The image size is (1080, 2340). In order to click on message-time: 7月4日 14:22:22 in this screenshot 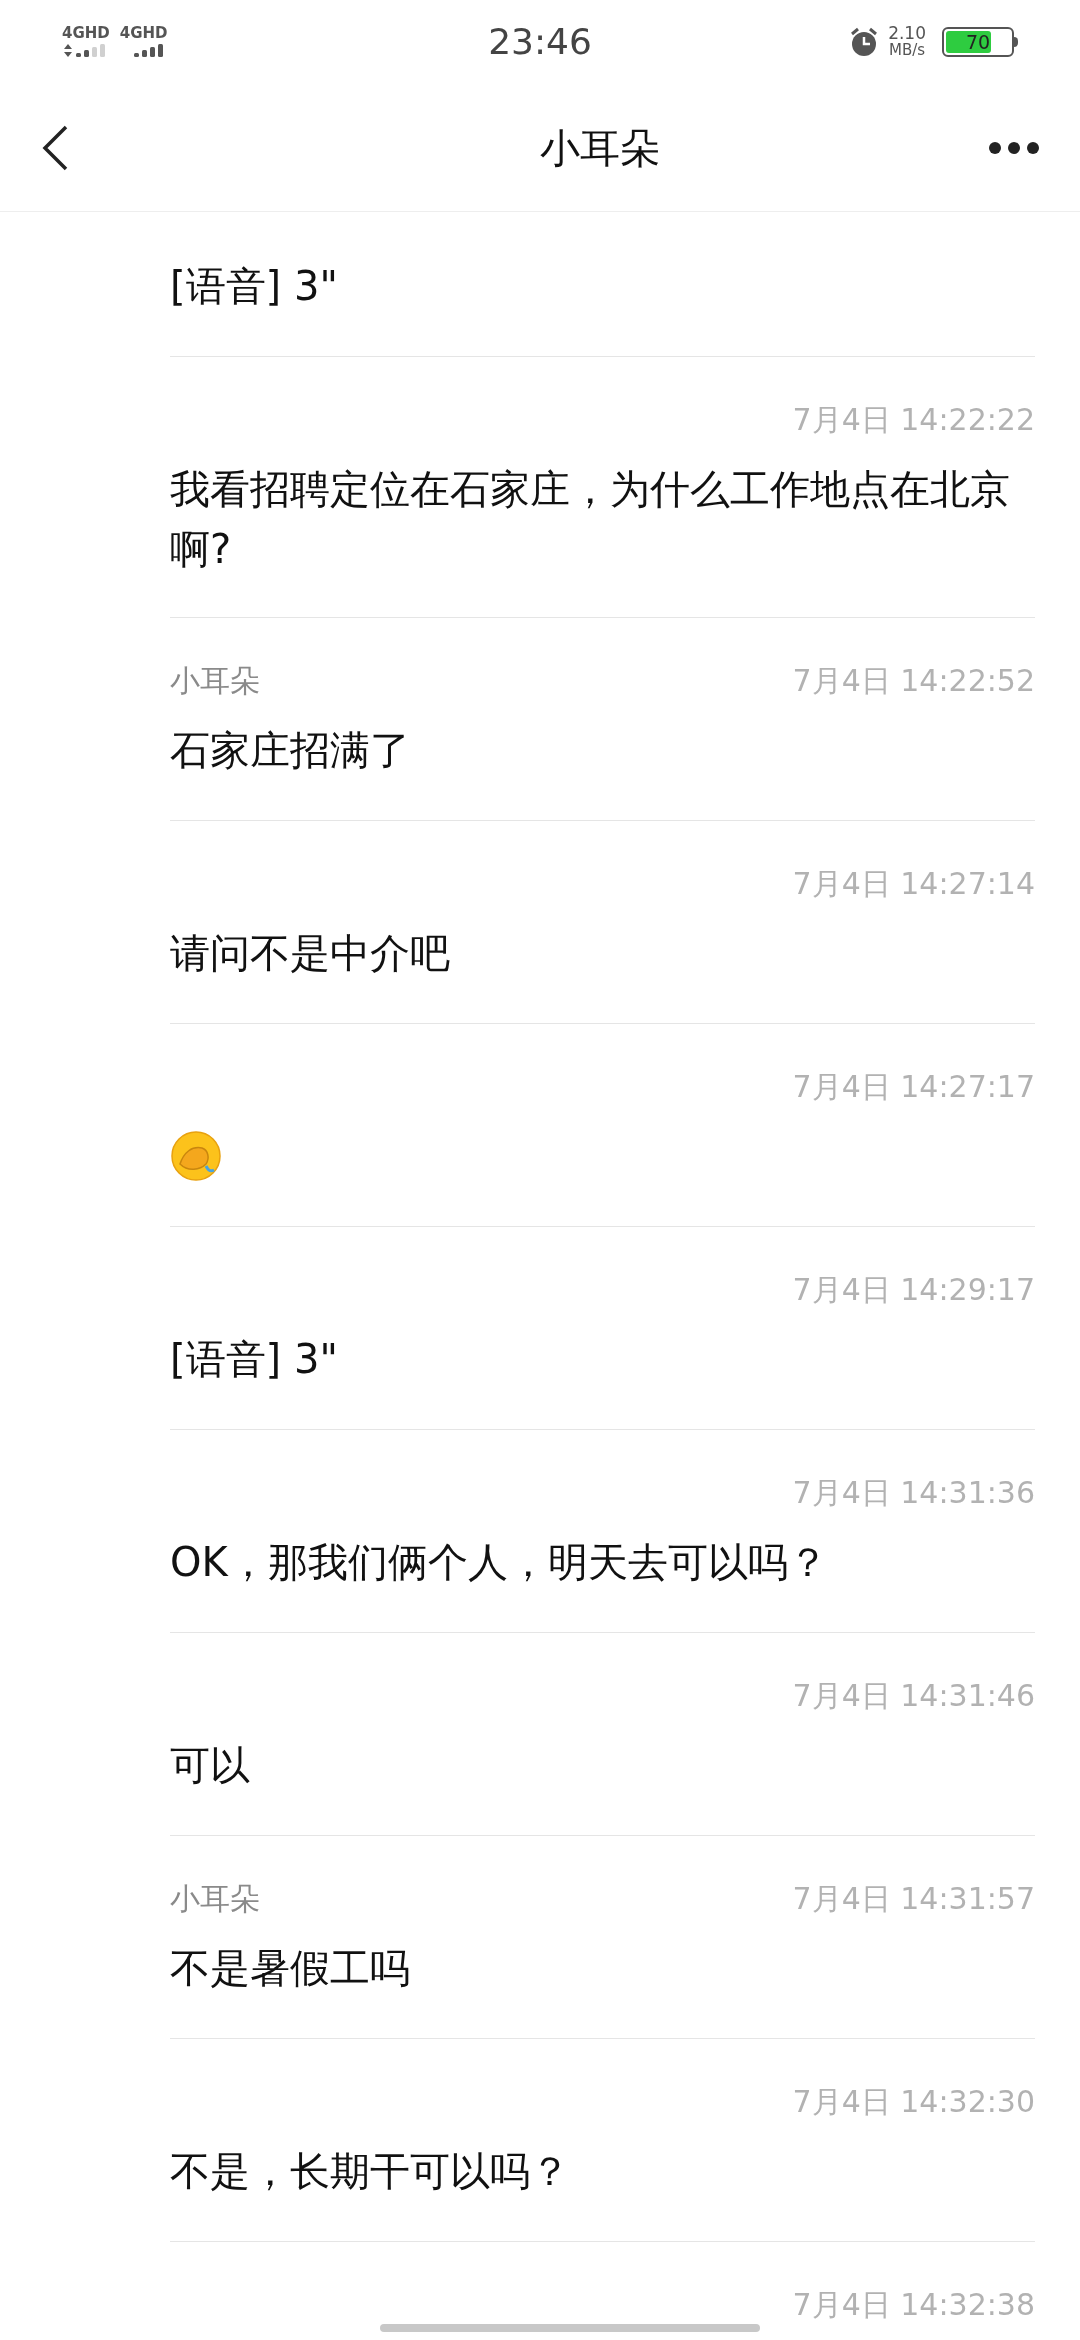, I will do `click(913, 419)`.